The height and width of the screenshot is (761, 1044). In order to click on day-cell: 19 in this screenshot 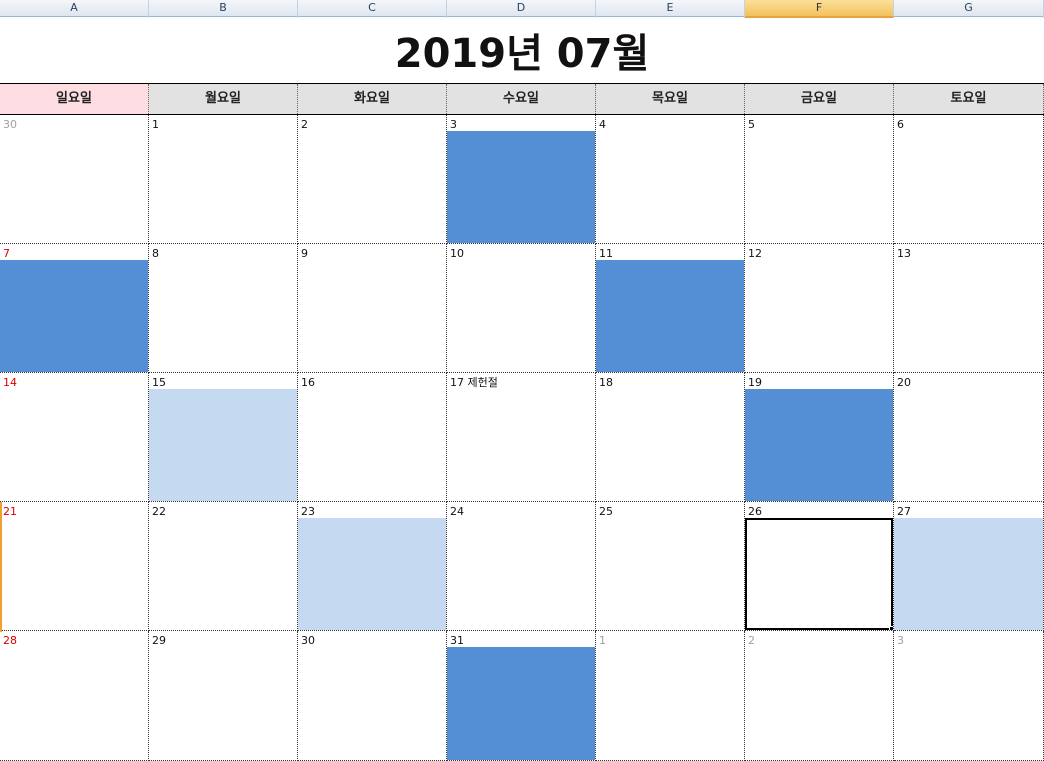, I will do `click(819, 437)`.